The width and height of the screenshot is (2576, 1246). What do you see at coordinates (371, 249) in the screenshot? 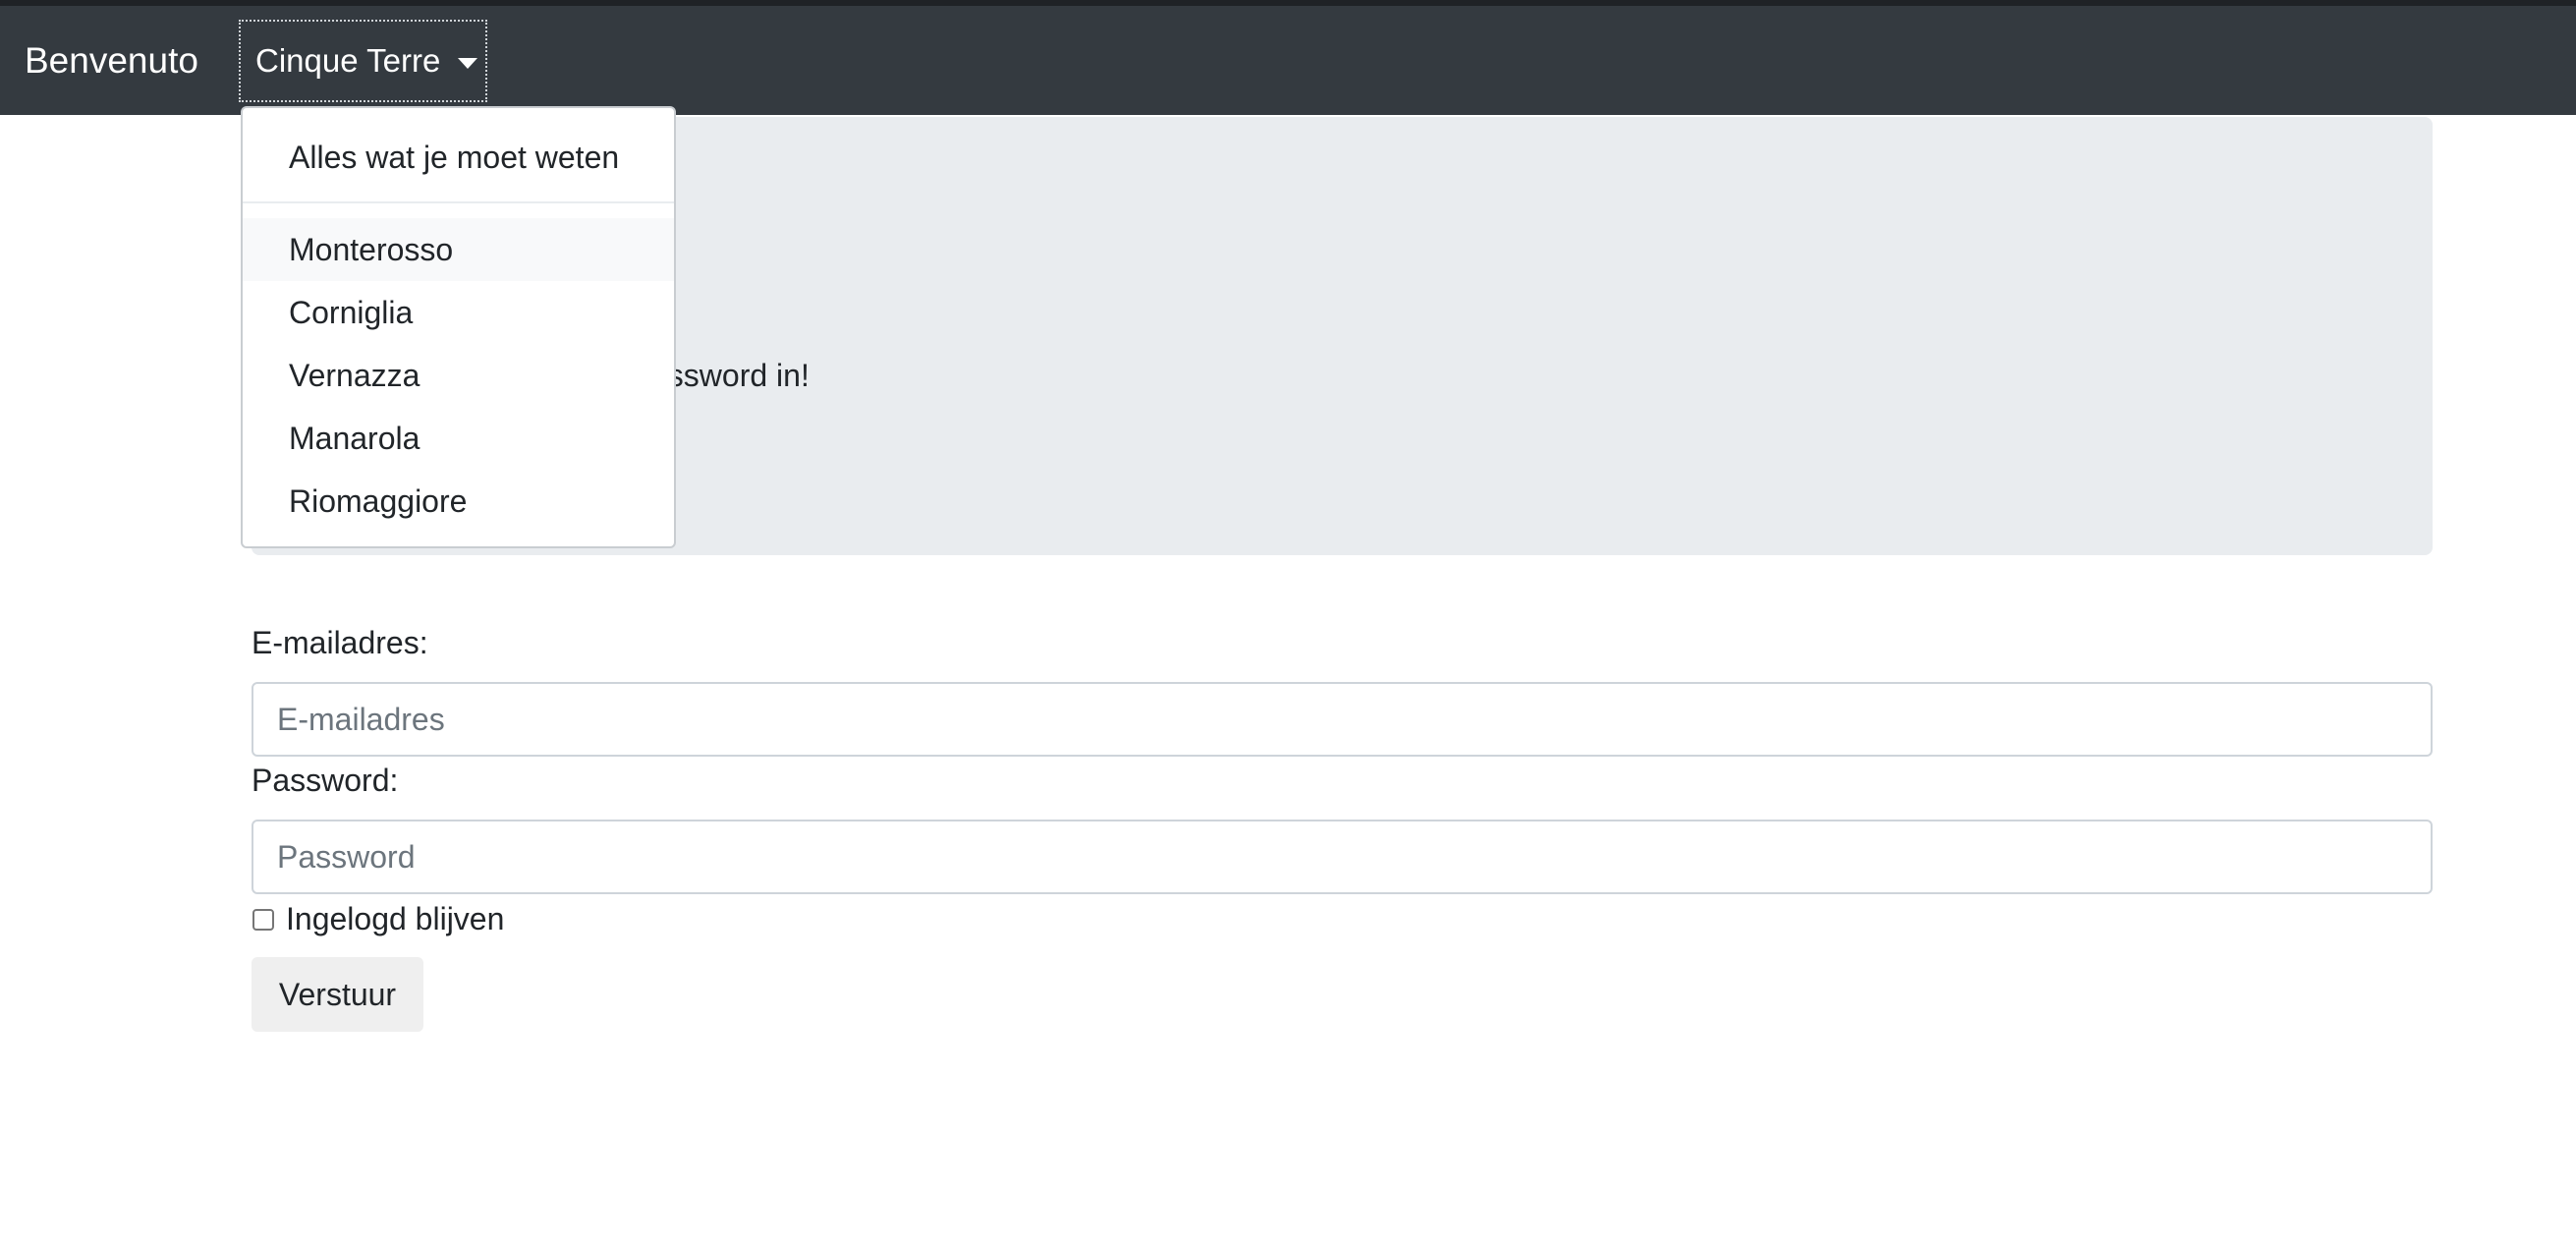
I see `dropdown-item-label: Monterosso` at bounding box center [371, 249].